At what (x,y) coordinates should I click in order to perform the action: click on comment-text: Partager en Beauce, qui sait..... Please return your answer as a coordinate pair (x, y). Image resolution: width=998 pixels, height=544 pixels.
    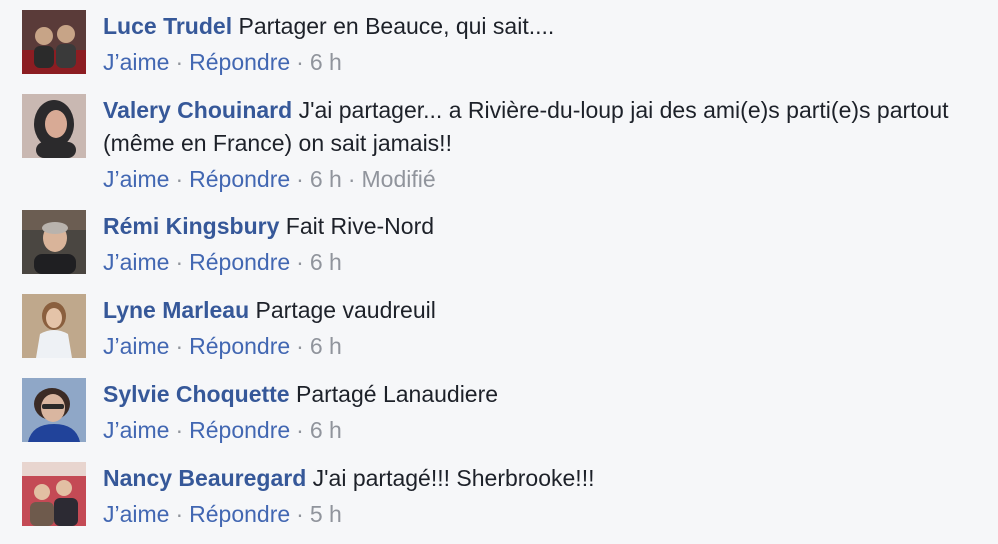
    Looking at the image, I should click on (396, 26).